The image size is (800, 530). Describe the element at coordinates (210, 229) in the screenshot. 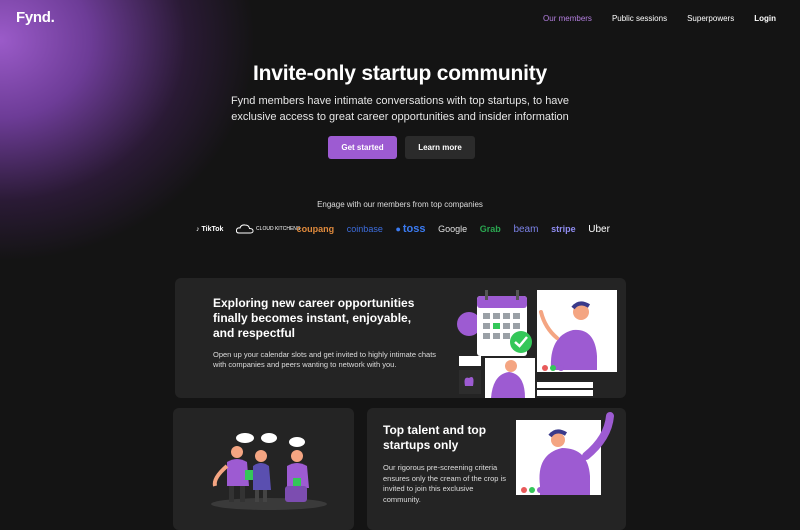

I see `tiktok-logo: ♪ TikTok` at that location.